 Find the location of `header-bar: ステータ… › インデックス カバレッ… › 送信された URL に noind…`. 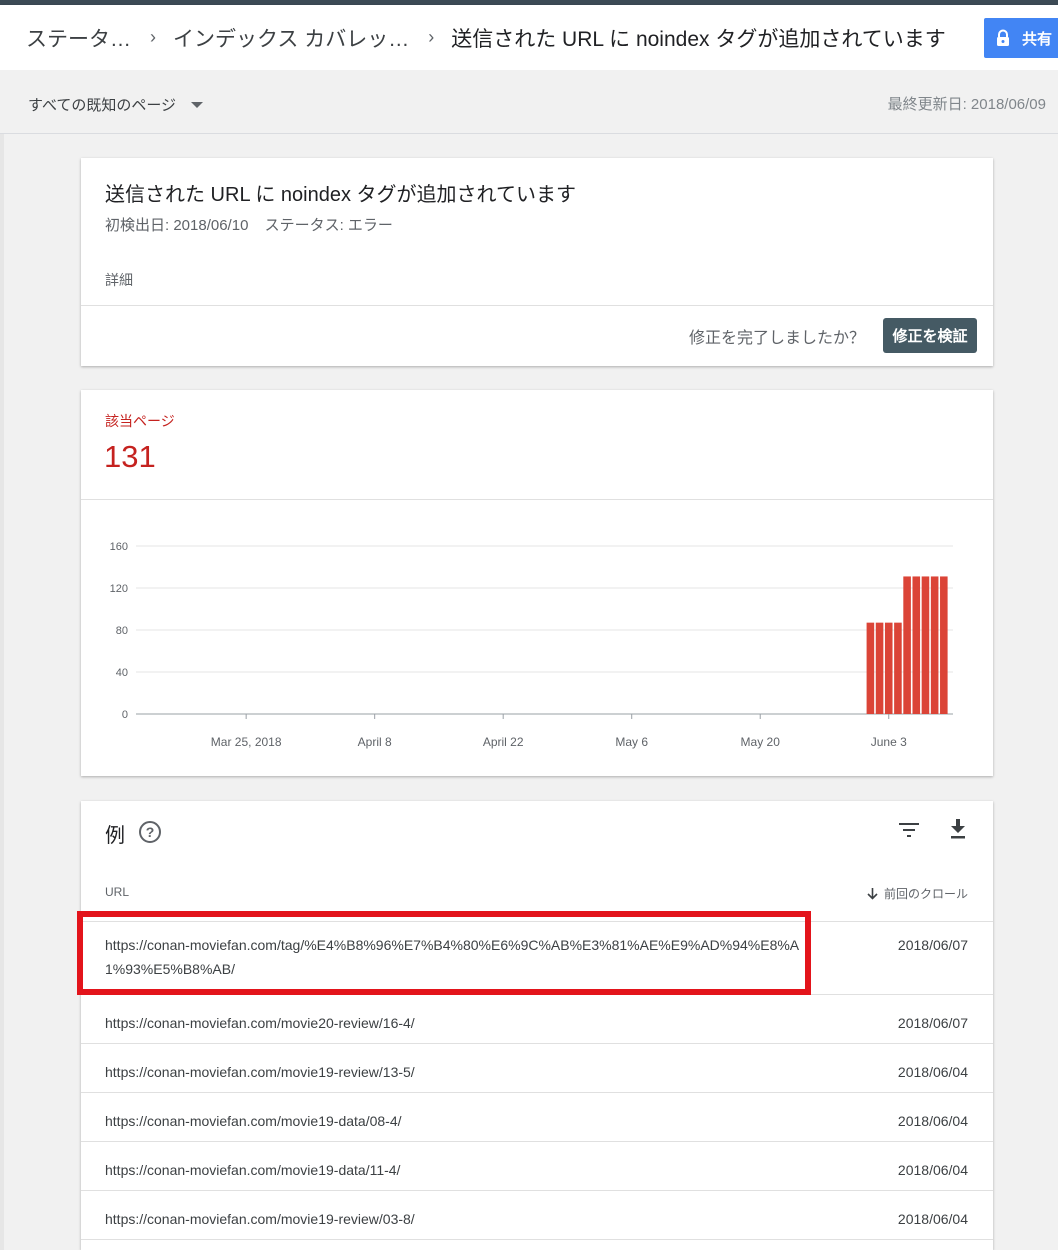

header-bar: ステータ… › インデックス カバレッ… › 送信された URL に noind… is located at coordinates (529, 37).